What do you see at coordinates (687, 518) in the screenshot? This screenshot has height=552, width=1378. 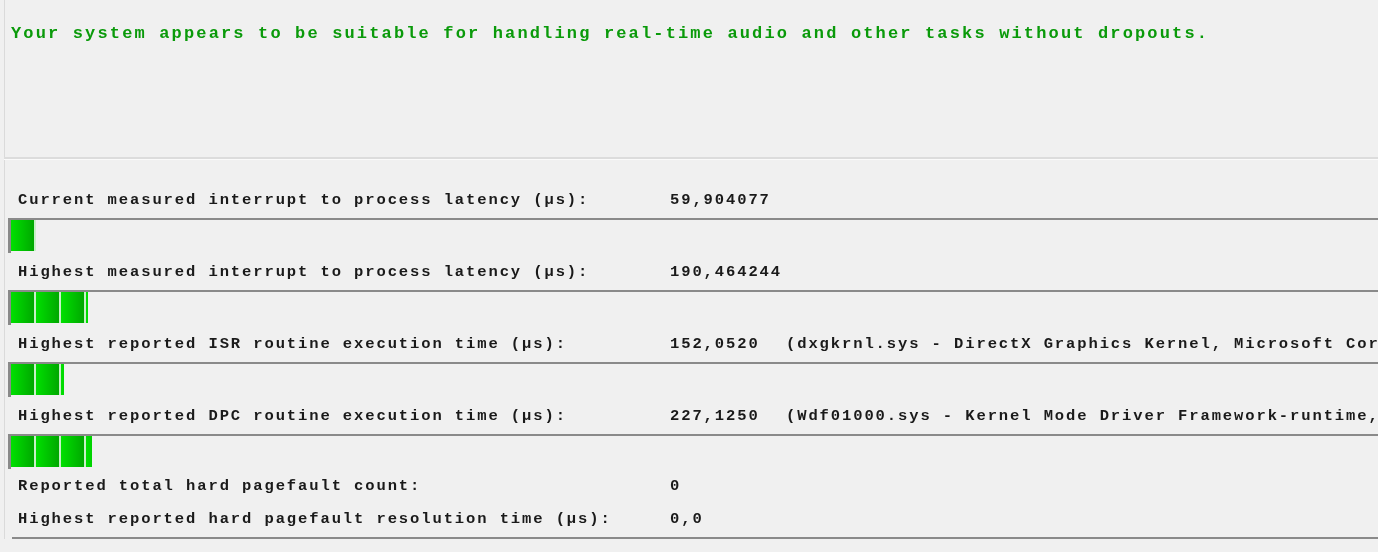 I see `measurement-value: 0,0` at bounding box center [687, 518].